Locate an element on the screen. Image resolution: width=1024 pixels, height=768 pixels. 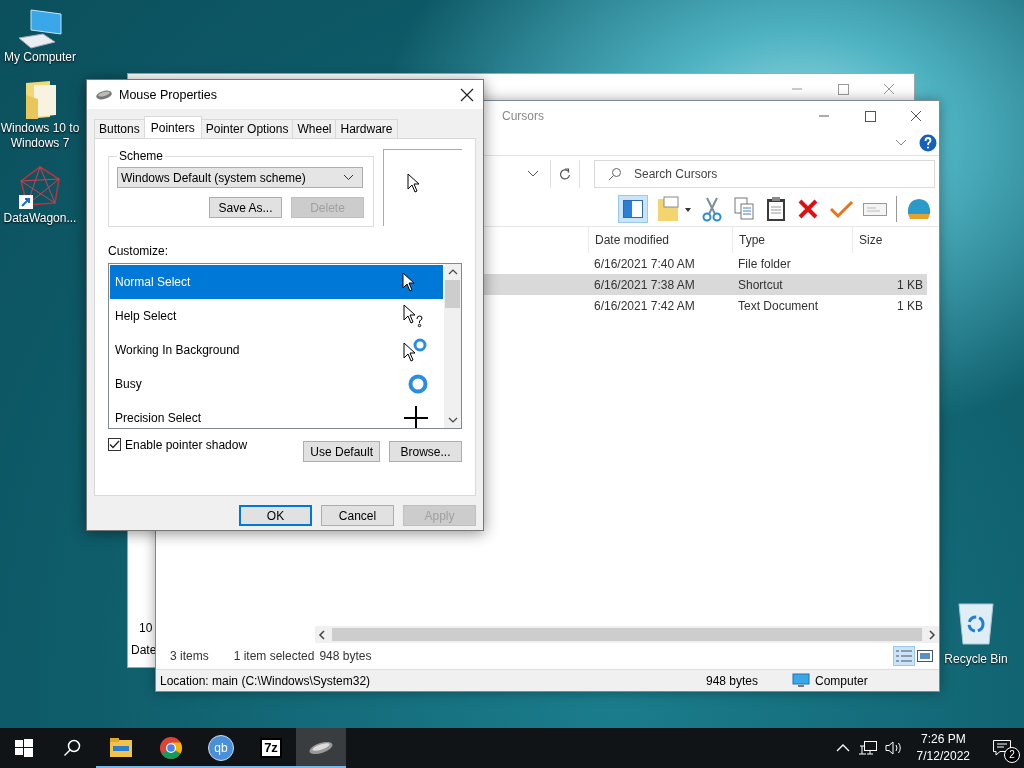
scroll-up-icon is located at coordinates (452, 272).